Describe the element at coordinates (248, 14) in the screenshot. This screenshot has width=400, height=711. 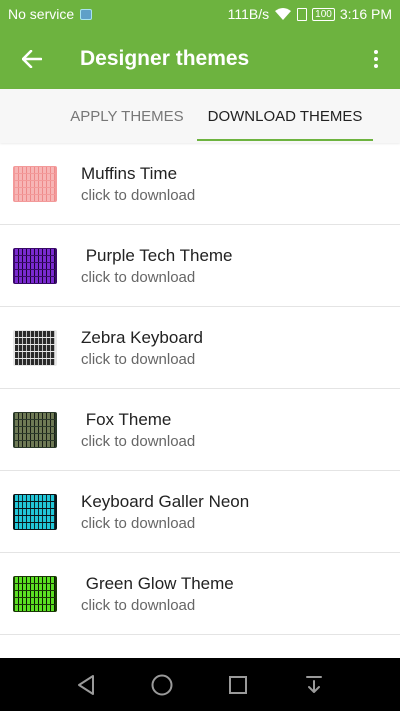
I see `net-speed: 111B/s` at that location.